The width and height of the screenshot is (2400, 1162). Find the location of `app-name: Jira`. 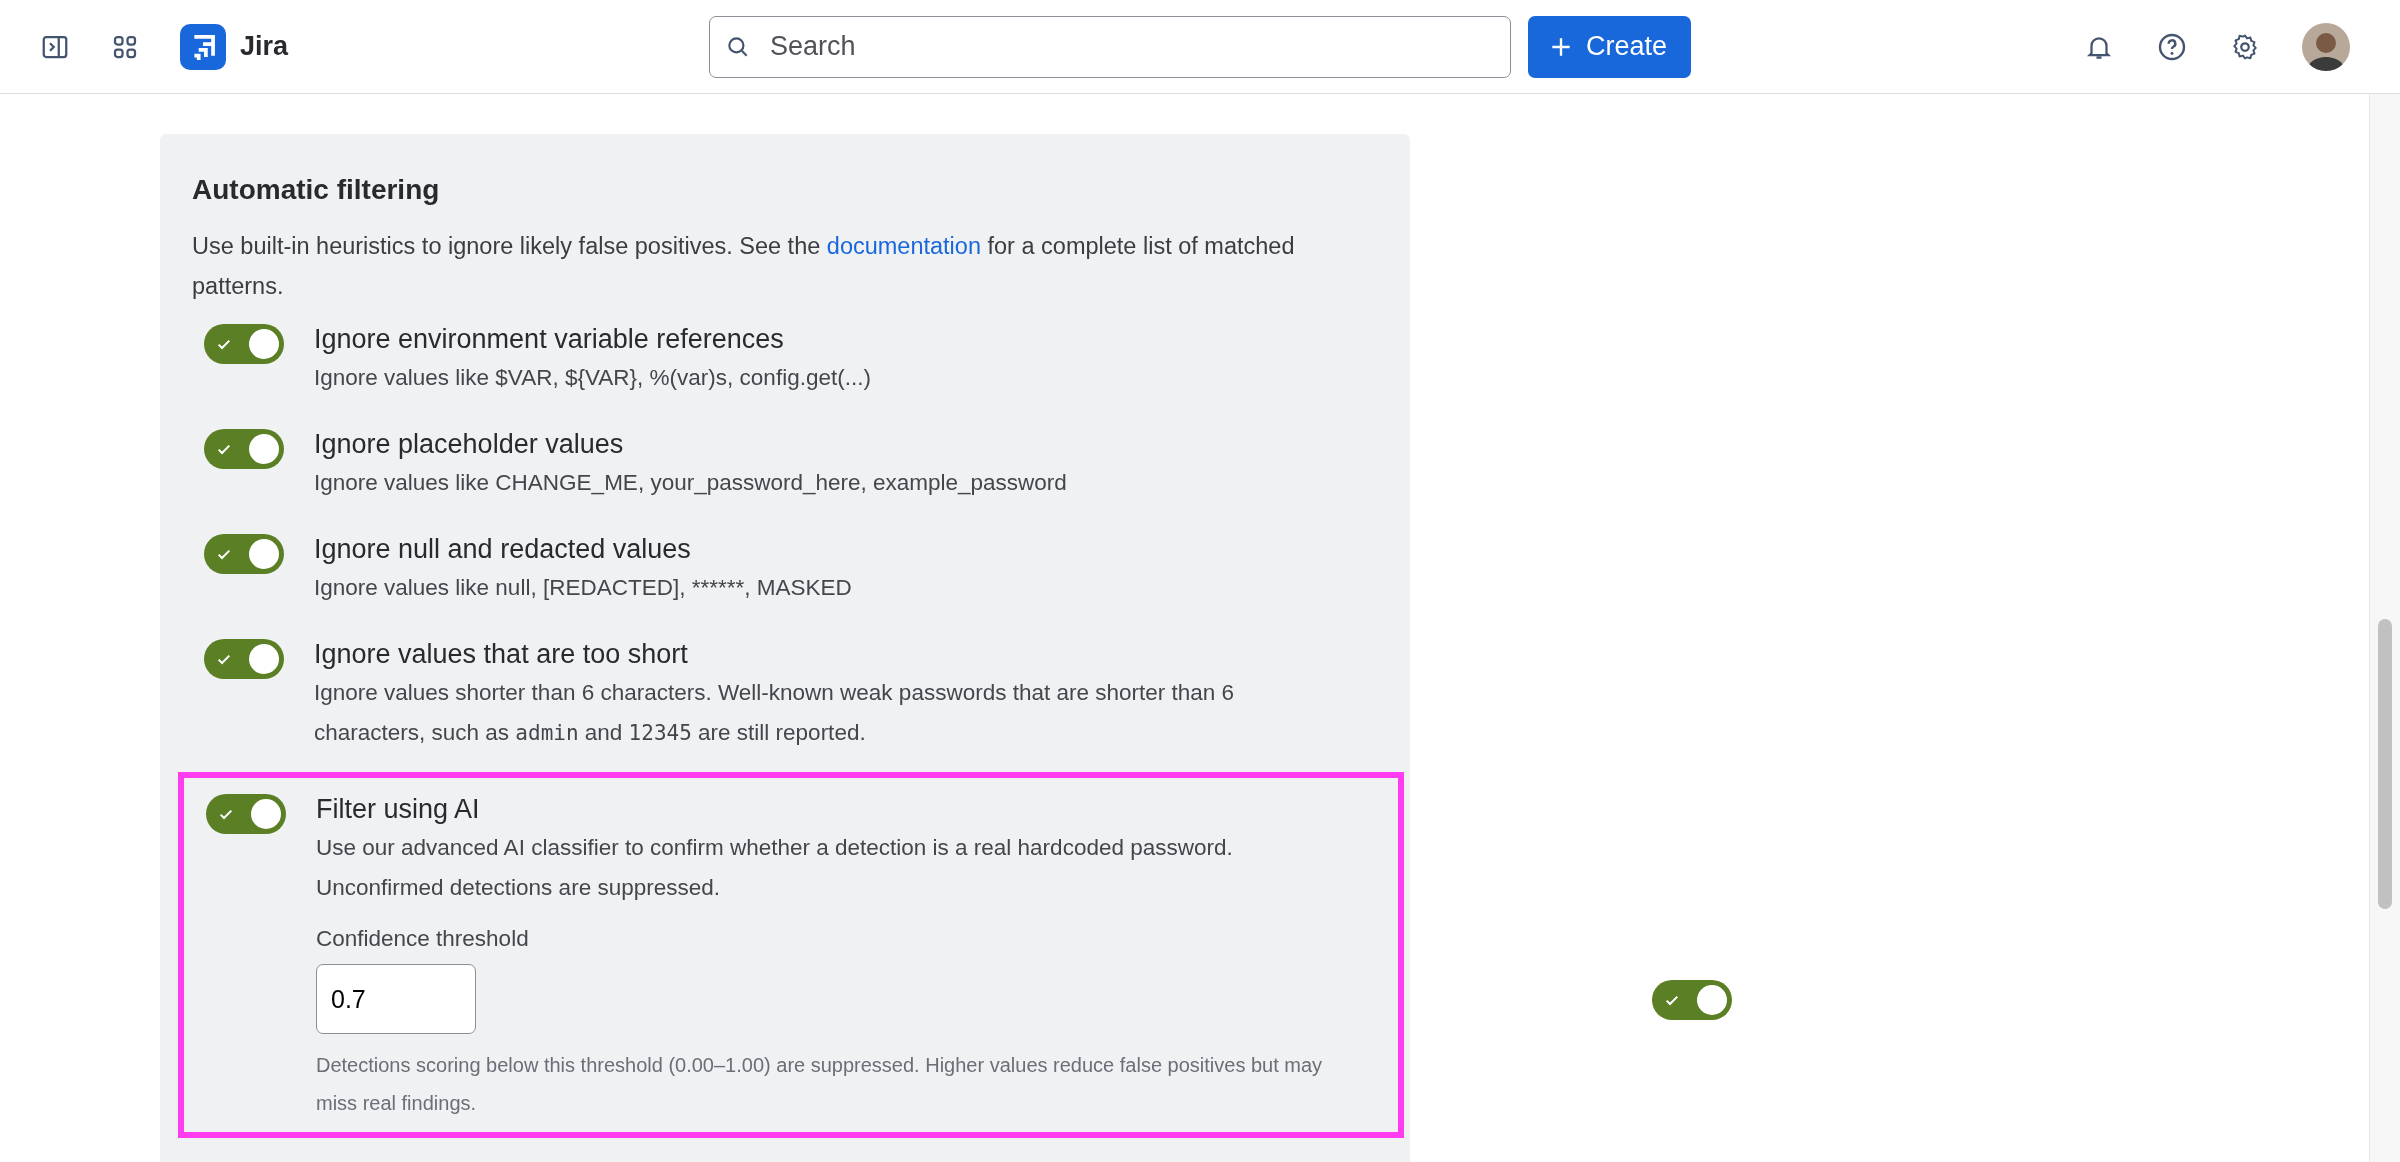

app-name: Jira is located at coordinates (264, 46).